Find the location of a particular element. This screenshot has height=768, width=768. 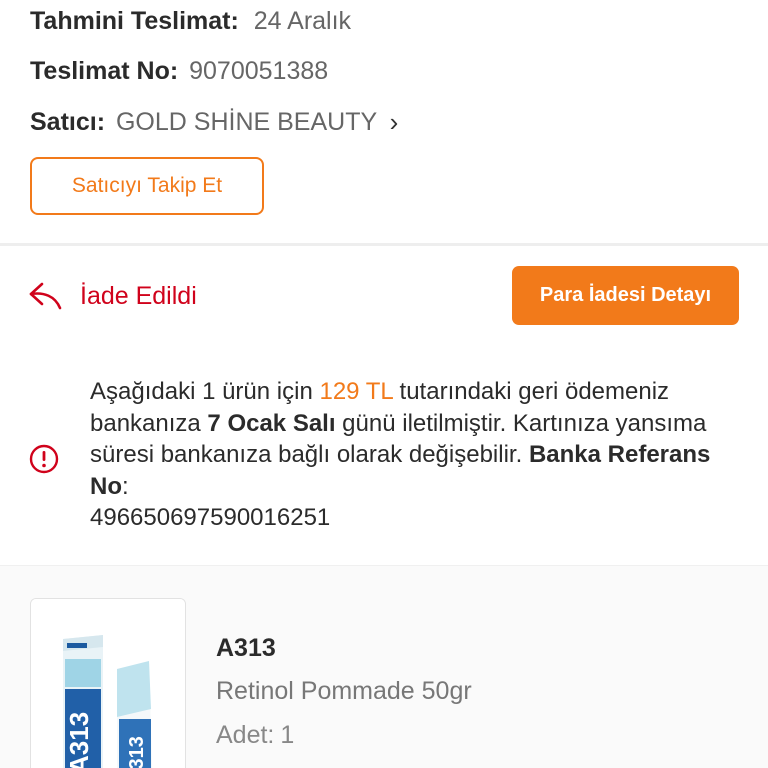

product-brand: A313 is located at coordinates (246, 648).